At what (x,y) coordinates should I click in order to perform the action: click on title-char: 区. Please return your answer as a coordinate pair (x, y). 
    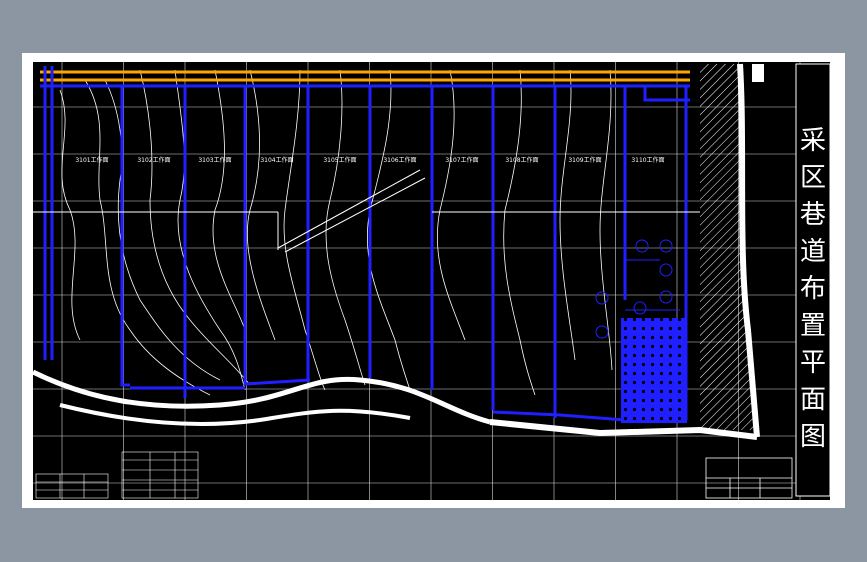
    Looking at the image, I should click on (812, 177).